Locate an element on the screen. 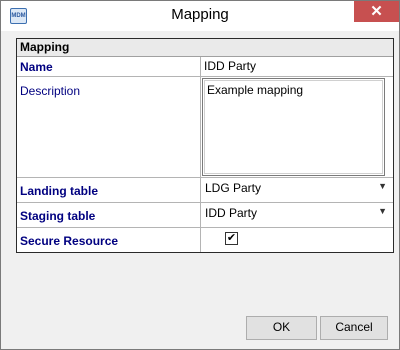 The height and width of the screenshot is (350, 400). name-row: Name IDD Party is located at coordinates (205, 66).